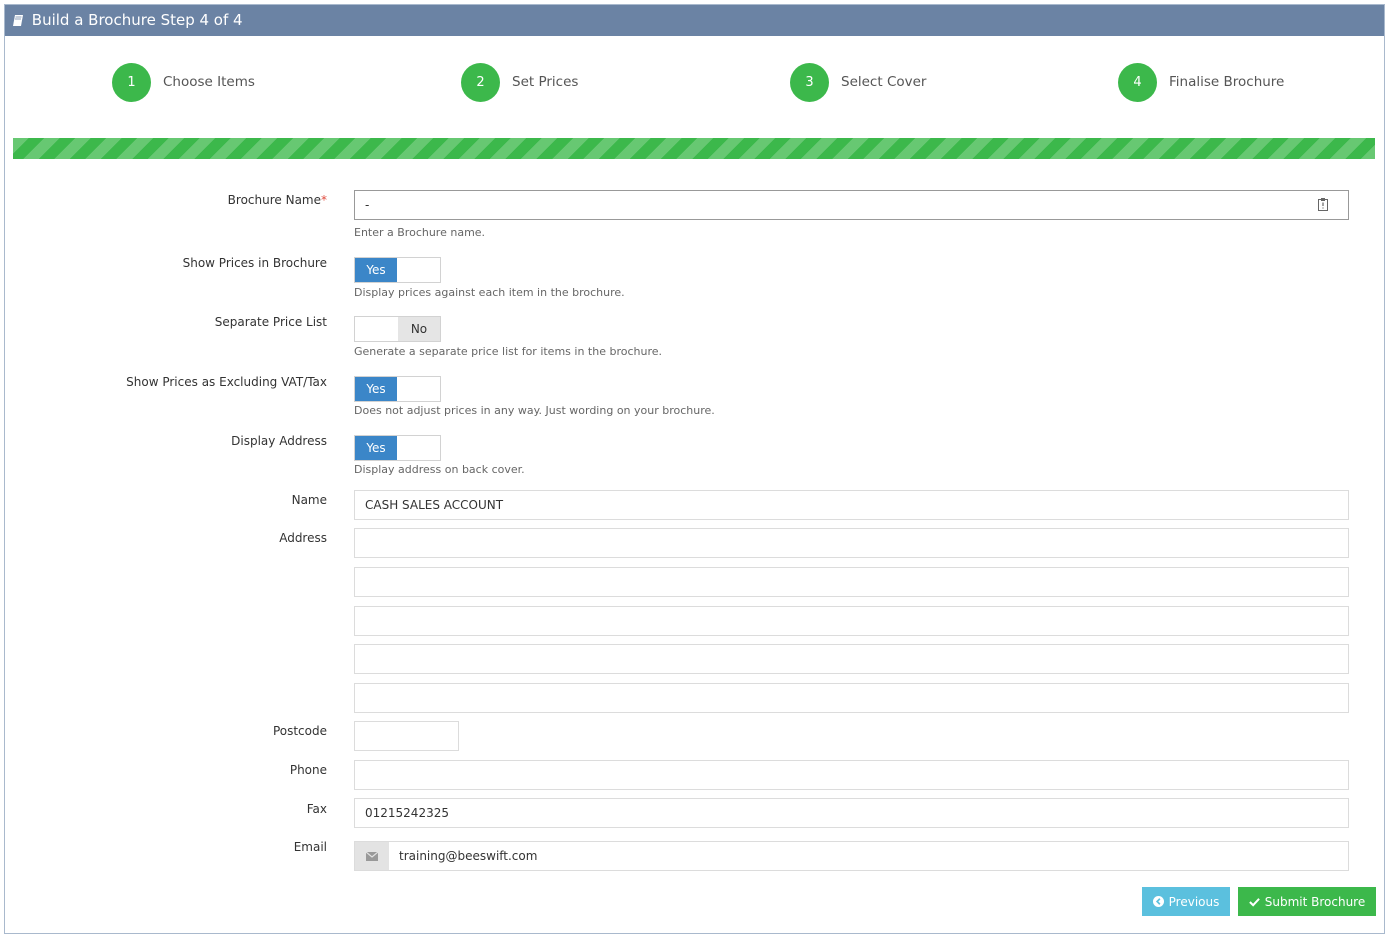 This screenshot has width=1388, height=939. Describe the element at coordinates (303, 538) in the screenshot. I see `address-label: Address` at that location.